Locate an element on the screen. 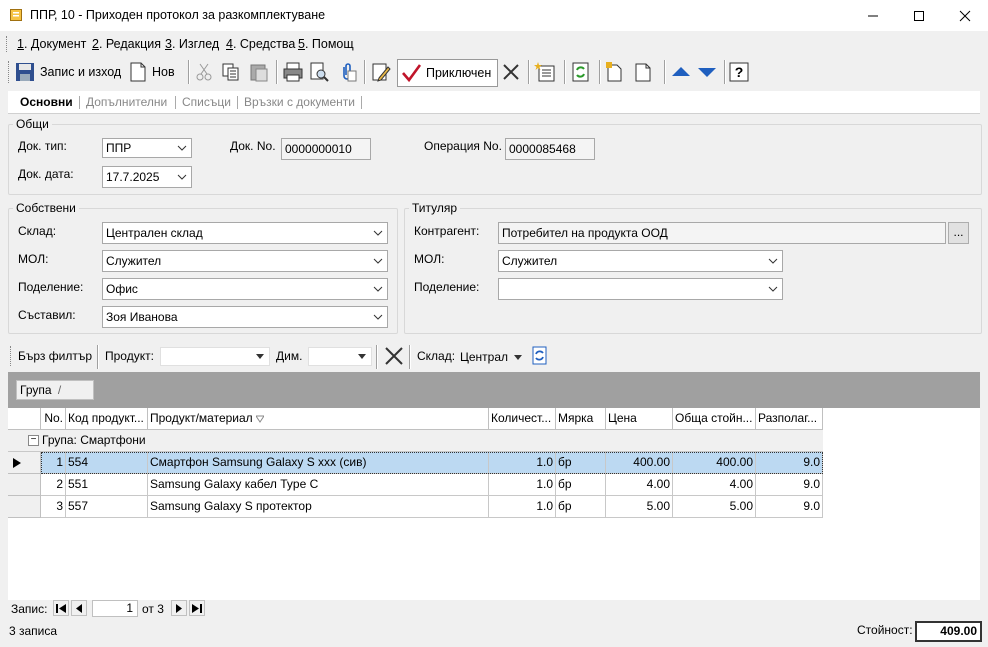 The width and height of the screenshot is (988, 647). own-mol-select: Служител is located at coordinates (245, 261).